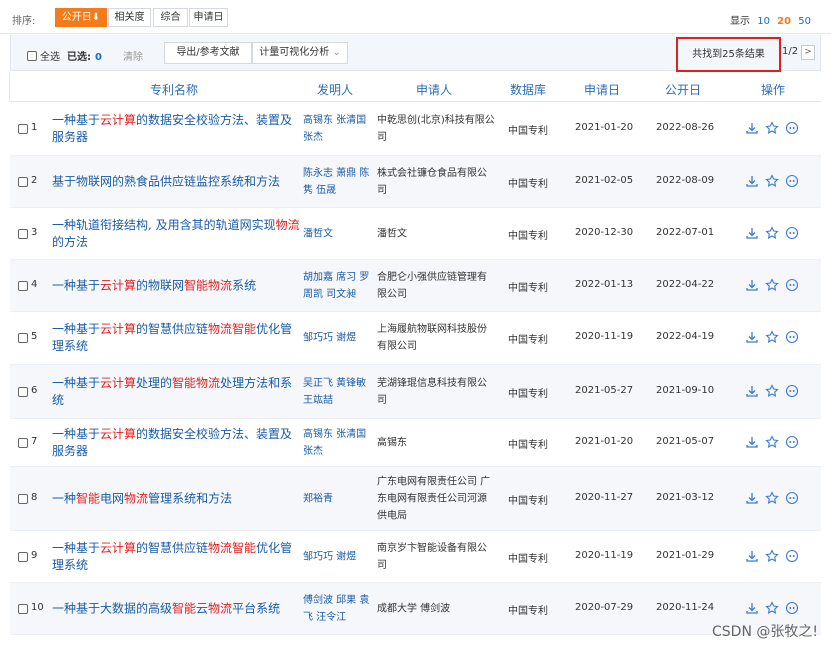  I want to click on title-text: 基于物联网的熟食品供应链监控系统和方法, so click(166, 181).